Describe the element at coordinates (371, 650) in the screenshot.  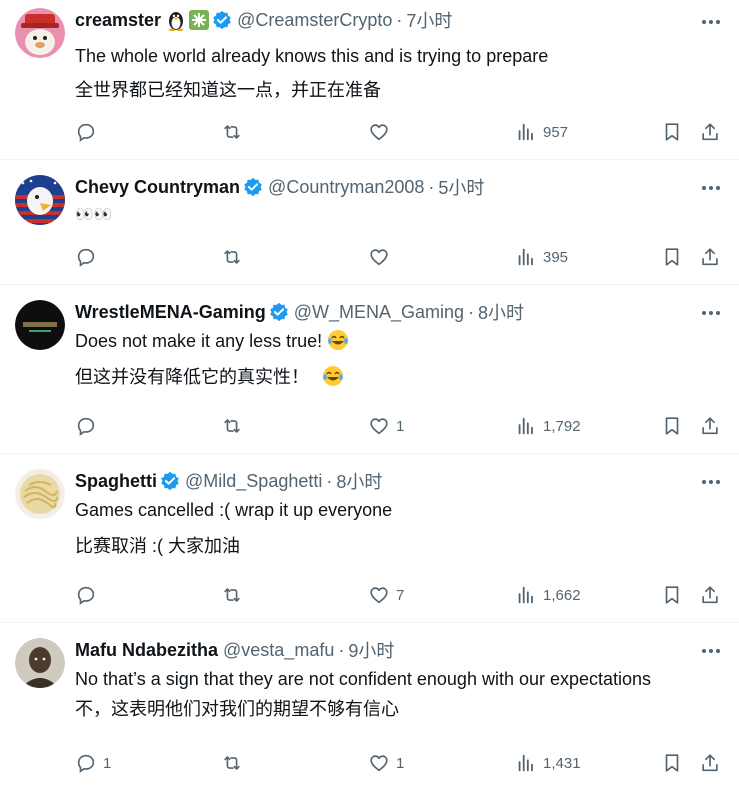
I see `timestamp: 9小时` at that location.